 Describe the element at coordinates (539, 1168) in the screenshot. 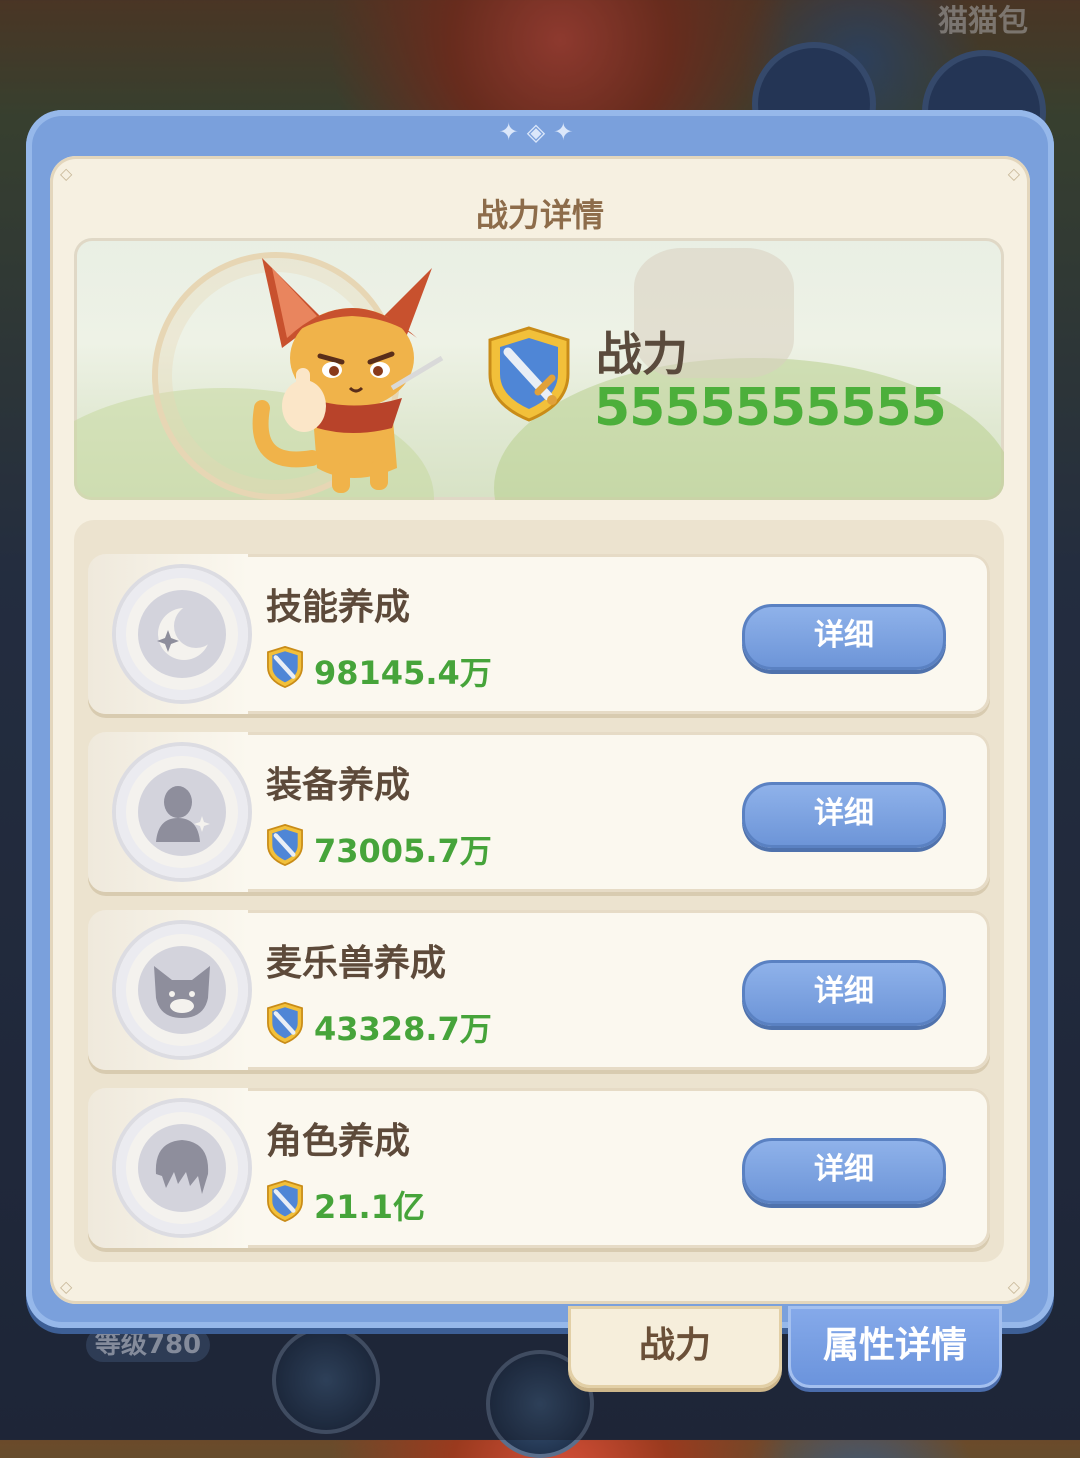

I see `list-item-character: 角色养成 21.1亿 详细` at that location.